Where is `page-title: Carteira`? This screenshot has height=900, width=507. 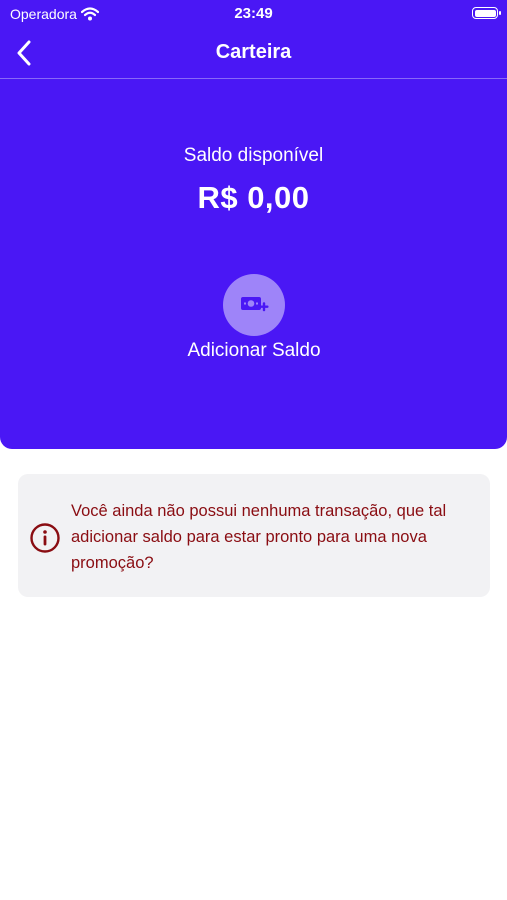
page-title: Carteira is located at coordinates (253, 52).